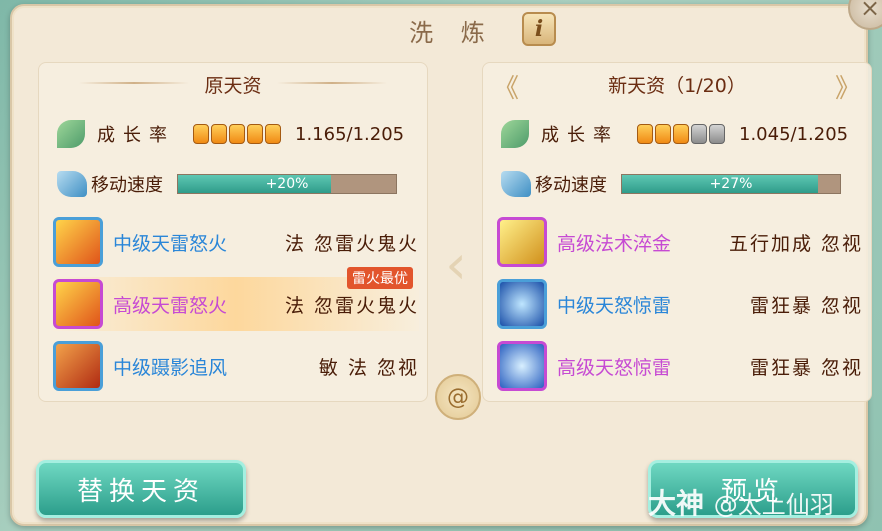  What do you see at coordinates (368, 367) in the screenshot?
I see `skill-tags: 敏 法 忽视` at bounding box center [368, 367].